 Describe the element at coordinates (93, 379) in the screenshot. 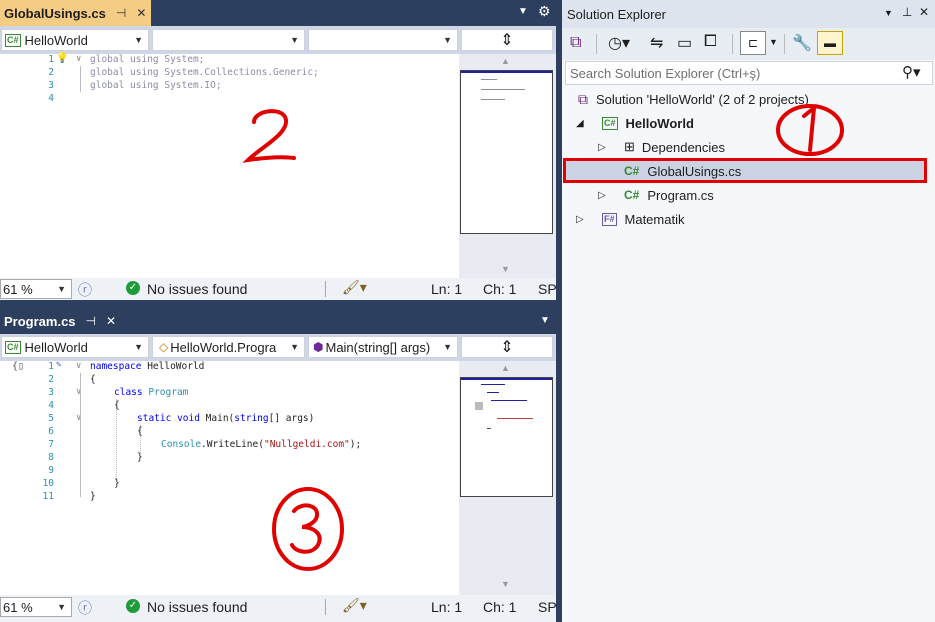

I see `code-line-2: {` at that location.